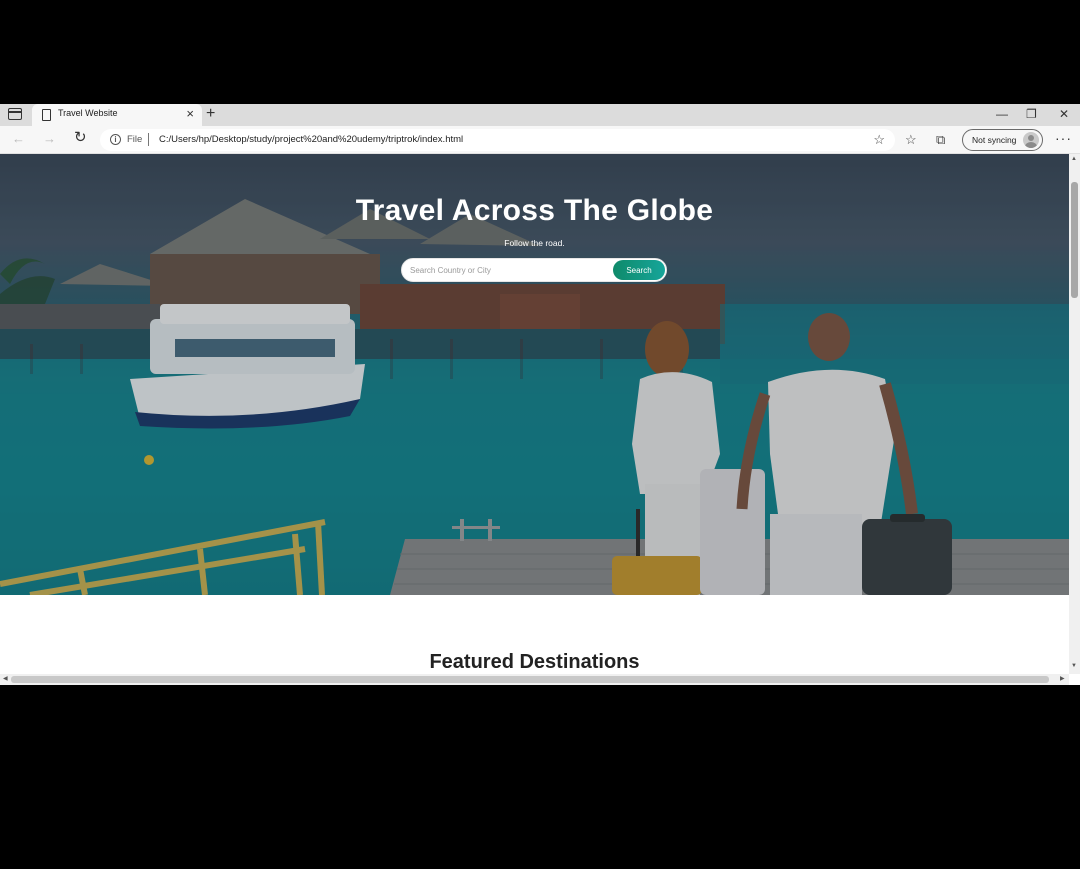  I want to click on sync-label: Not syncing, so click(994, 140).